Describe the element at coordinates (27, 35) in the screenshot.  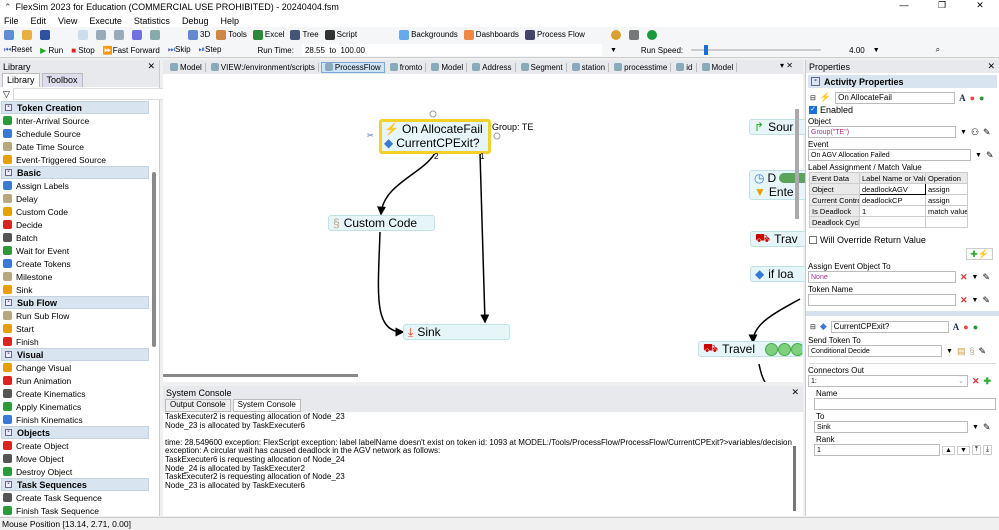
I see `open-folder-icon` at that location.